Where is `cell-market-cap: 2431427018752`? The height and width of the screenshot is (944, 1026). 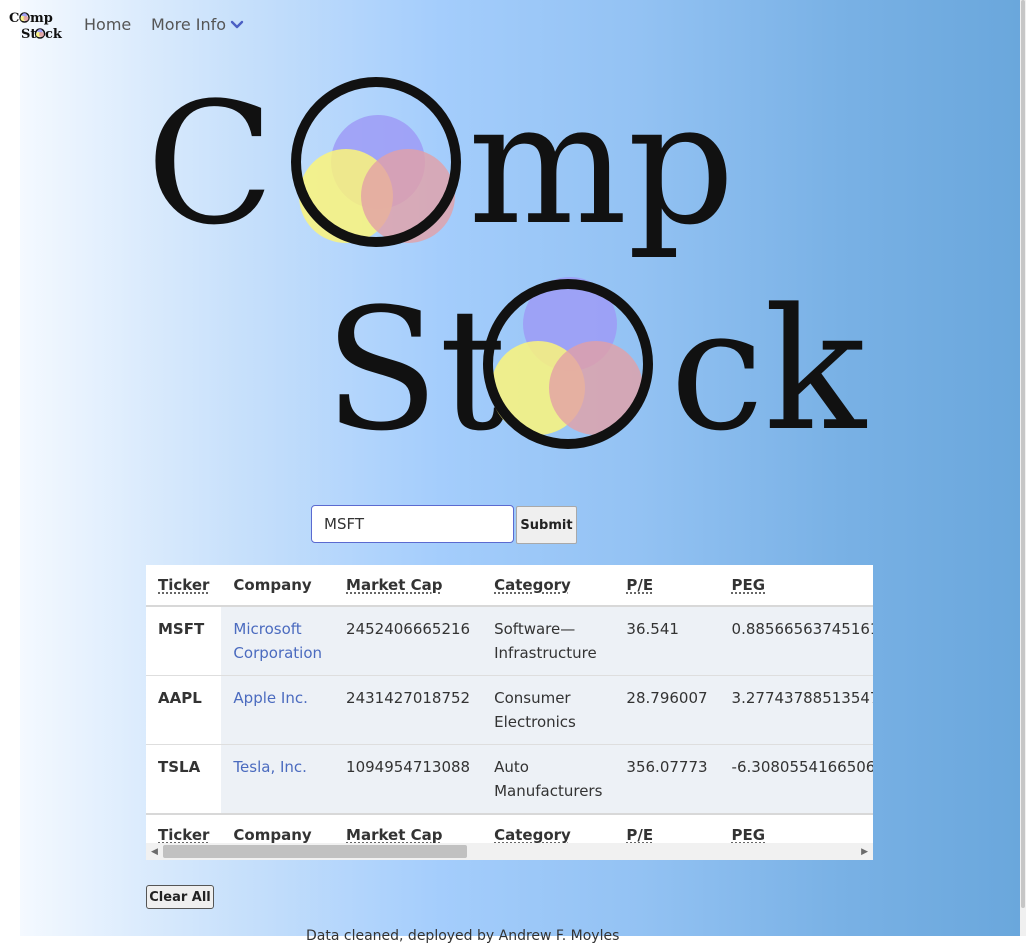
cell-market-cap: 2431427018752 is located at coordinates (408, 710).